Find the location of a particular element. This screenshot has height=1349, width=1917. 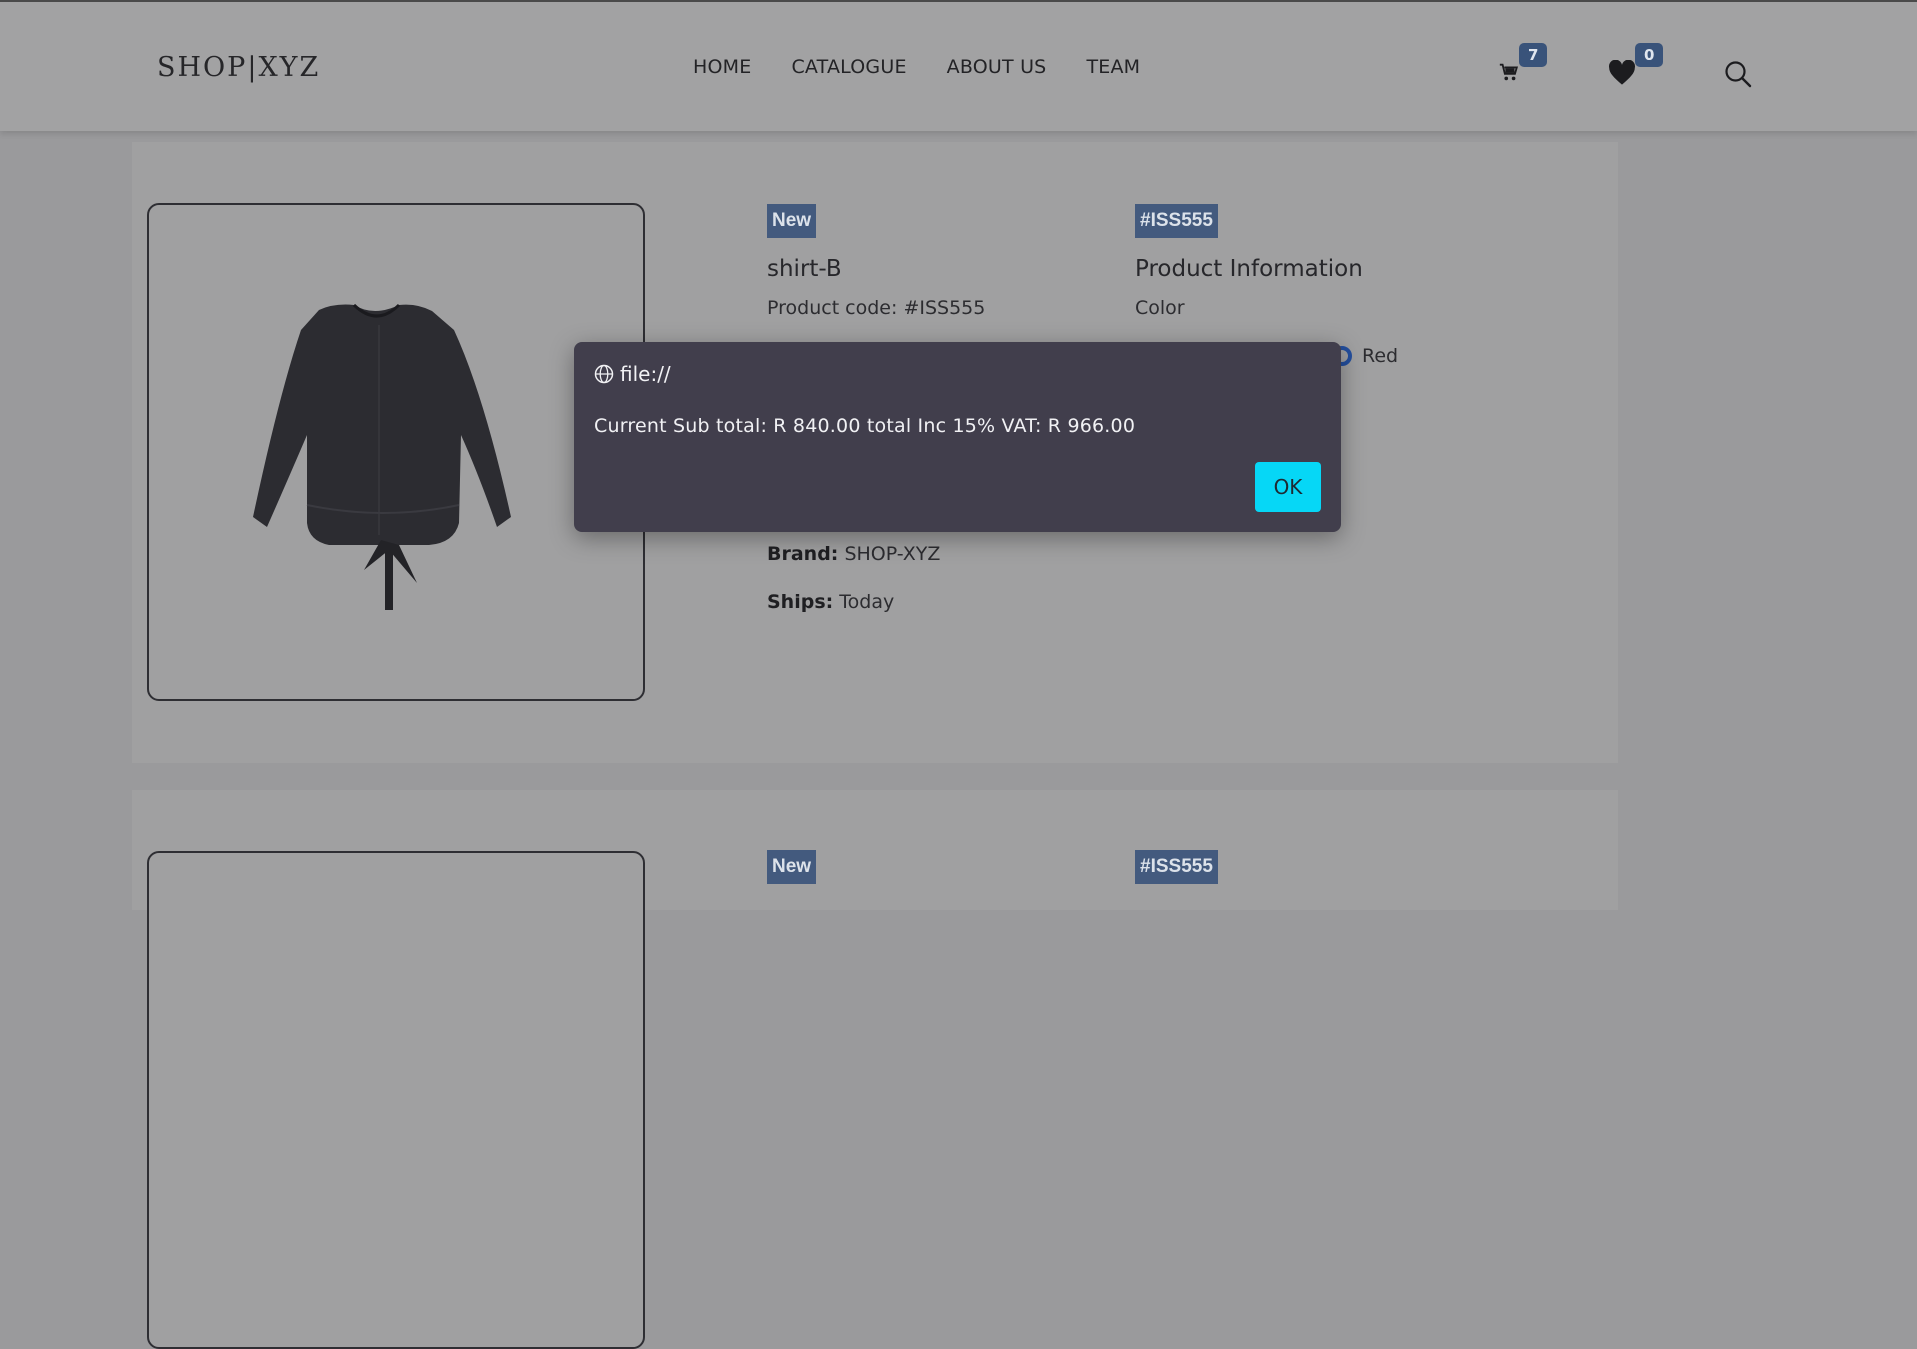

brand-row: Brand: SHOP-XYZ is located at coordinates (853, 554).